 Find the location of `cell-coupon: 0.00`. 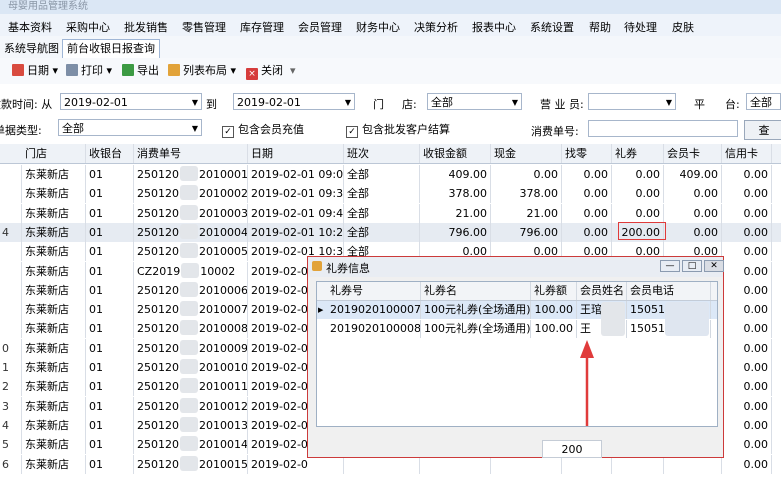

cell-coupon: 0.00 is located at coordinates (638, 194).